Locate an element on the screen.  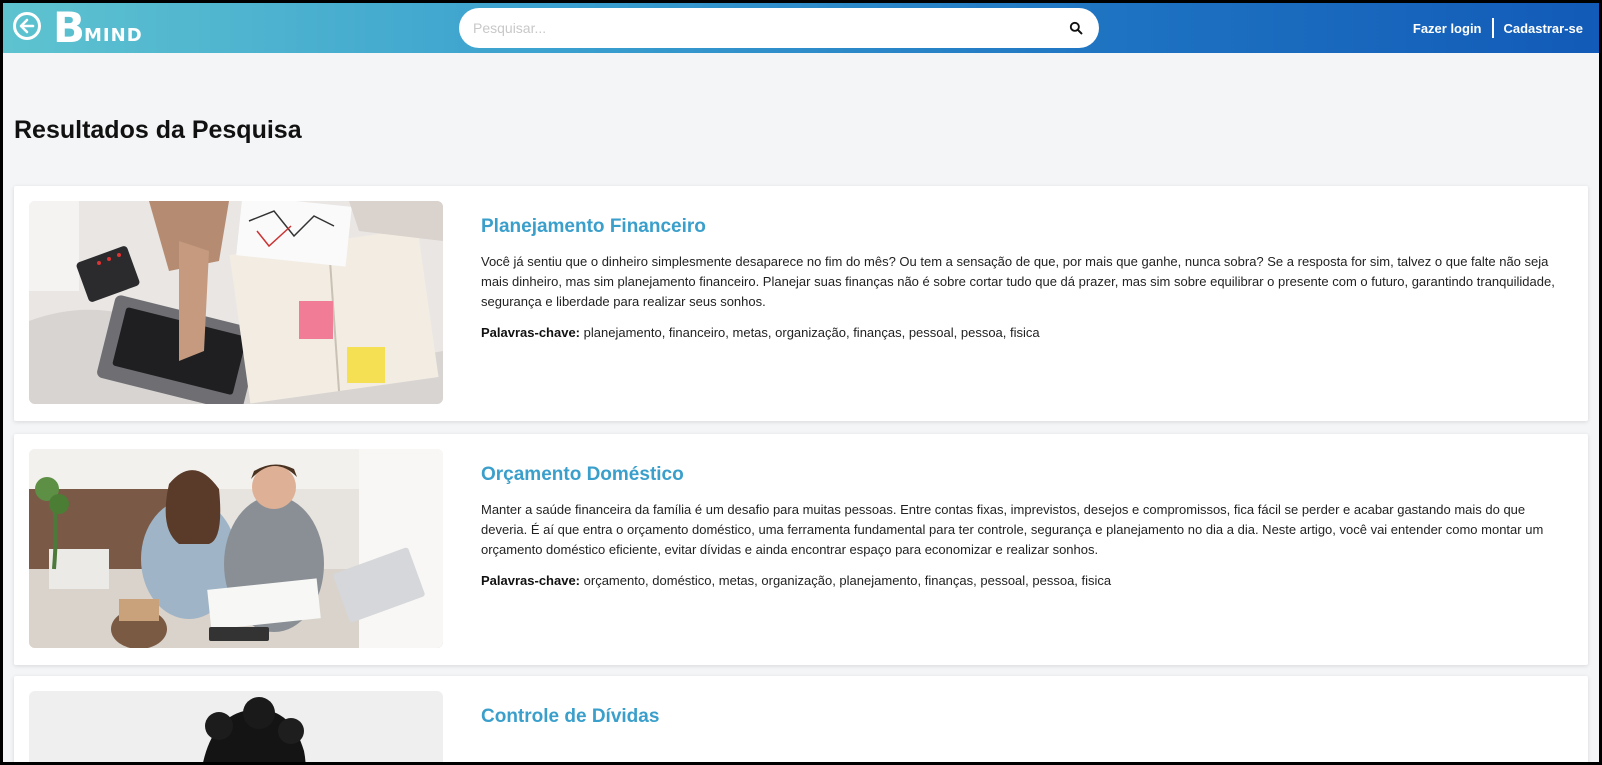
result-title: Controle de Dívidas is located at coordinates (1027, 717).